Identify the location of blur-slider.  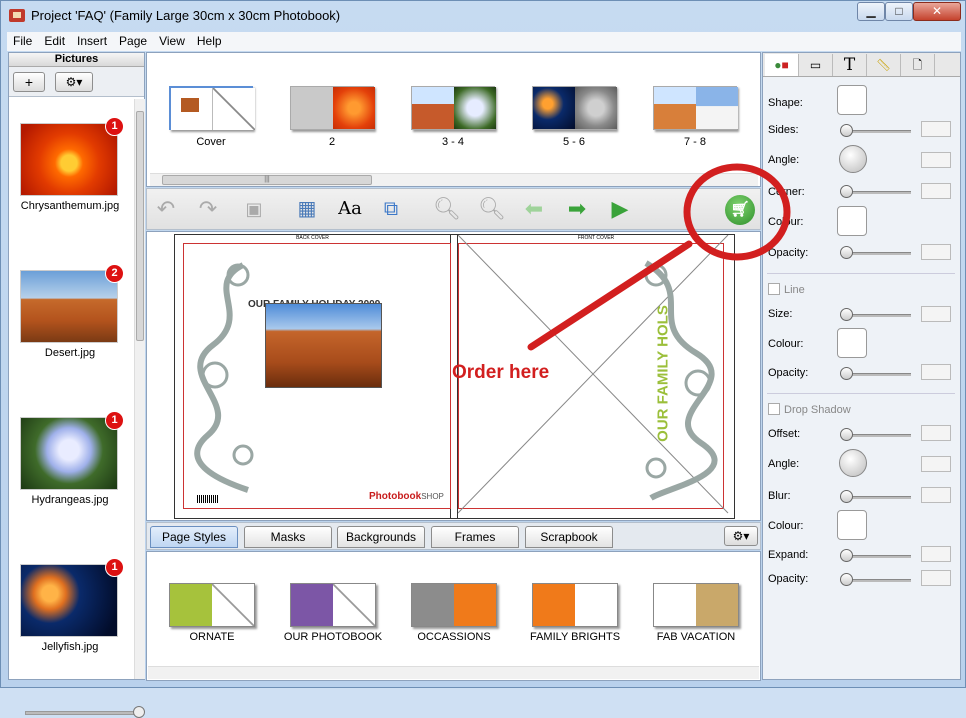
(875, 496).